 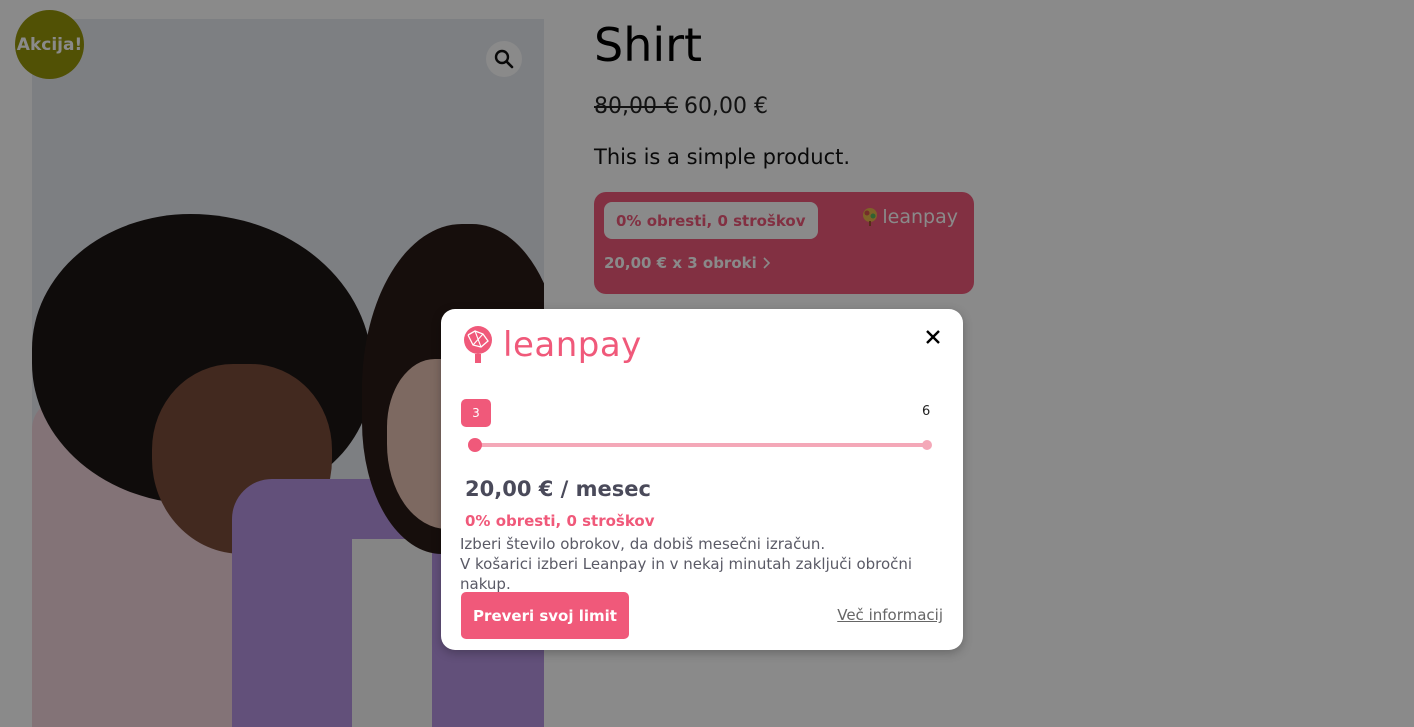 What do you see at coordinates (478, 344) in the screenshot?
I see `leanpay-logo-icon` at bounding box center [478, 344].